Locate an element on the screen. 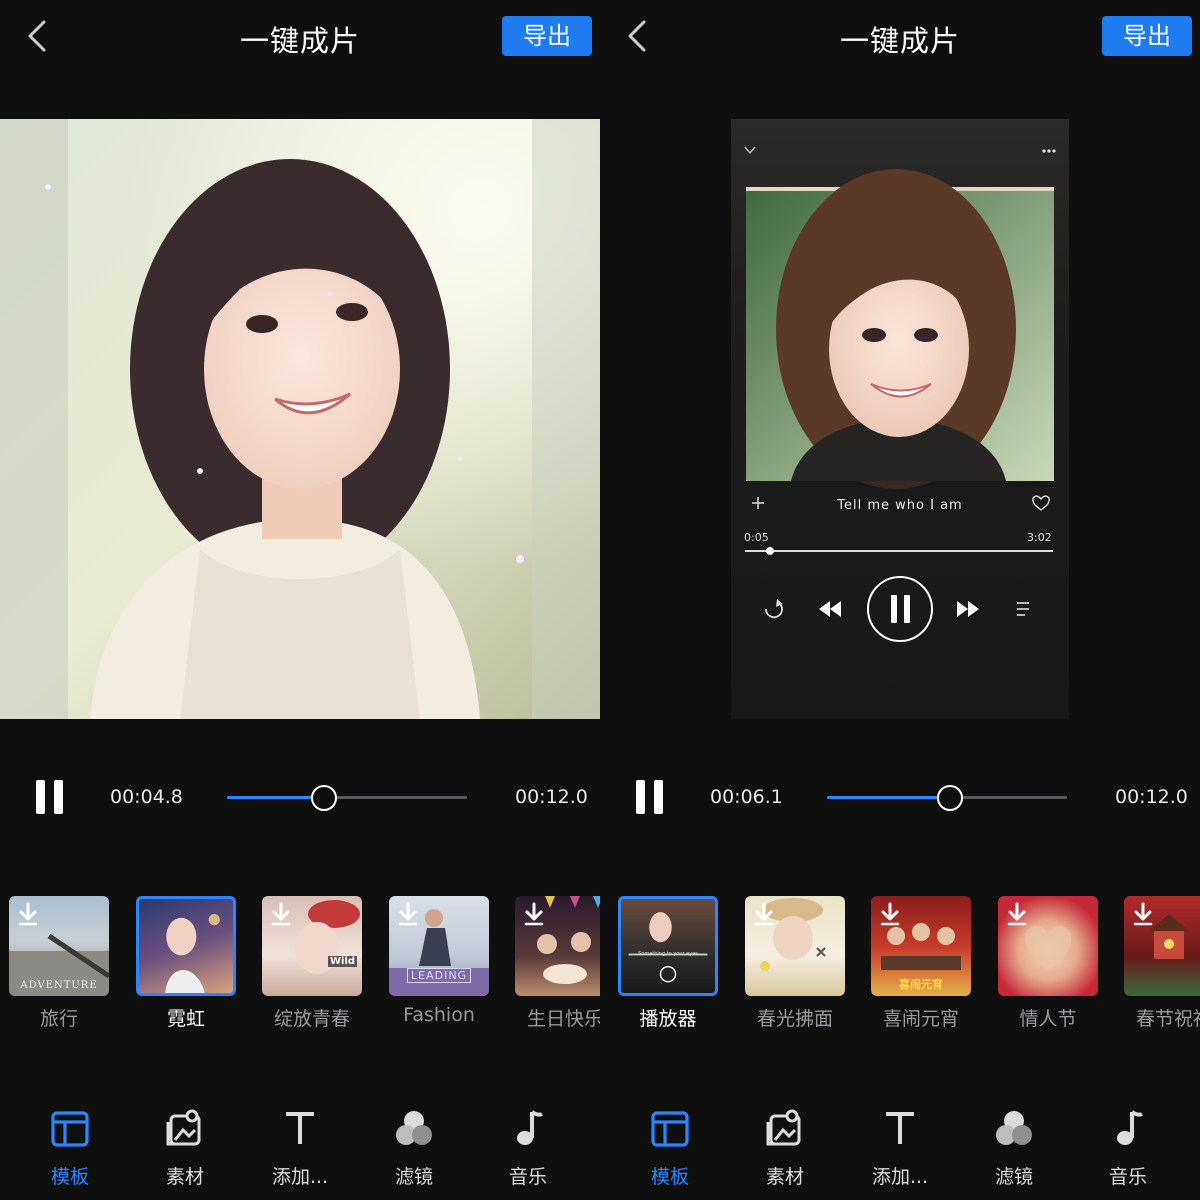 The image size is (1200, 1200). song-elapsed: 0:05 is located at coordinates (756, 537).